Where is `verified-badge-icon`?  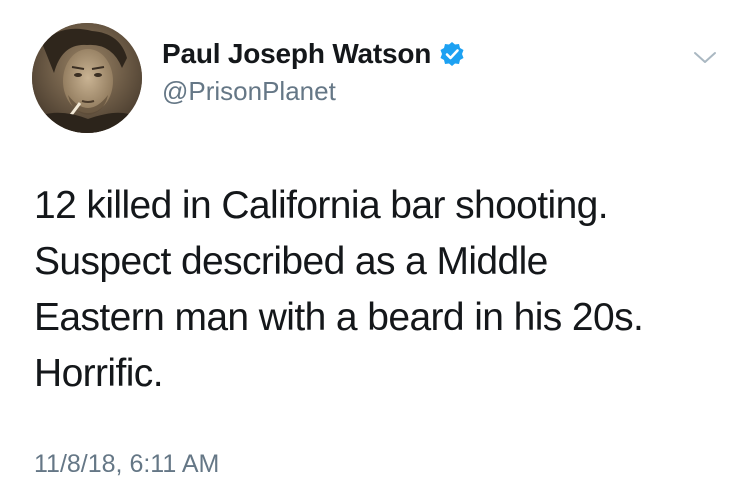 verified-badge-icon is located at coordinates (452, 54).